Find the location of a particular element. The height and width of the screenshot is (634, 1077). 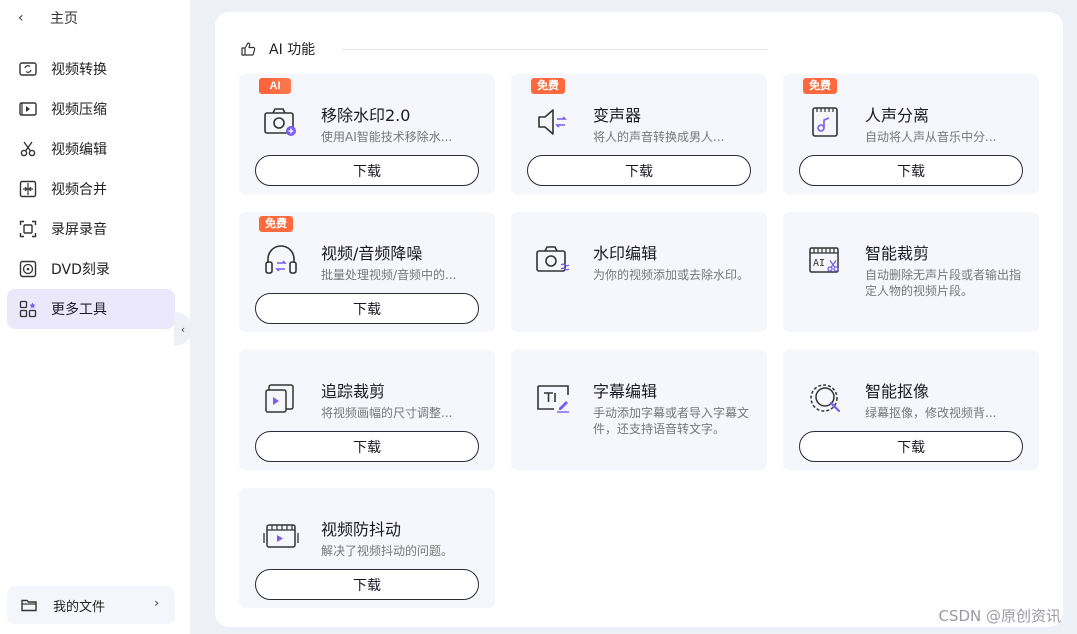

section-header: AI 功能 is located at coordinates (277, 49).